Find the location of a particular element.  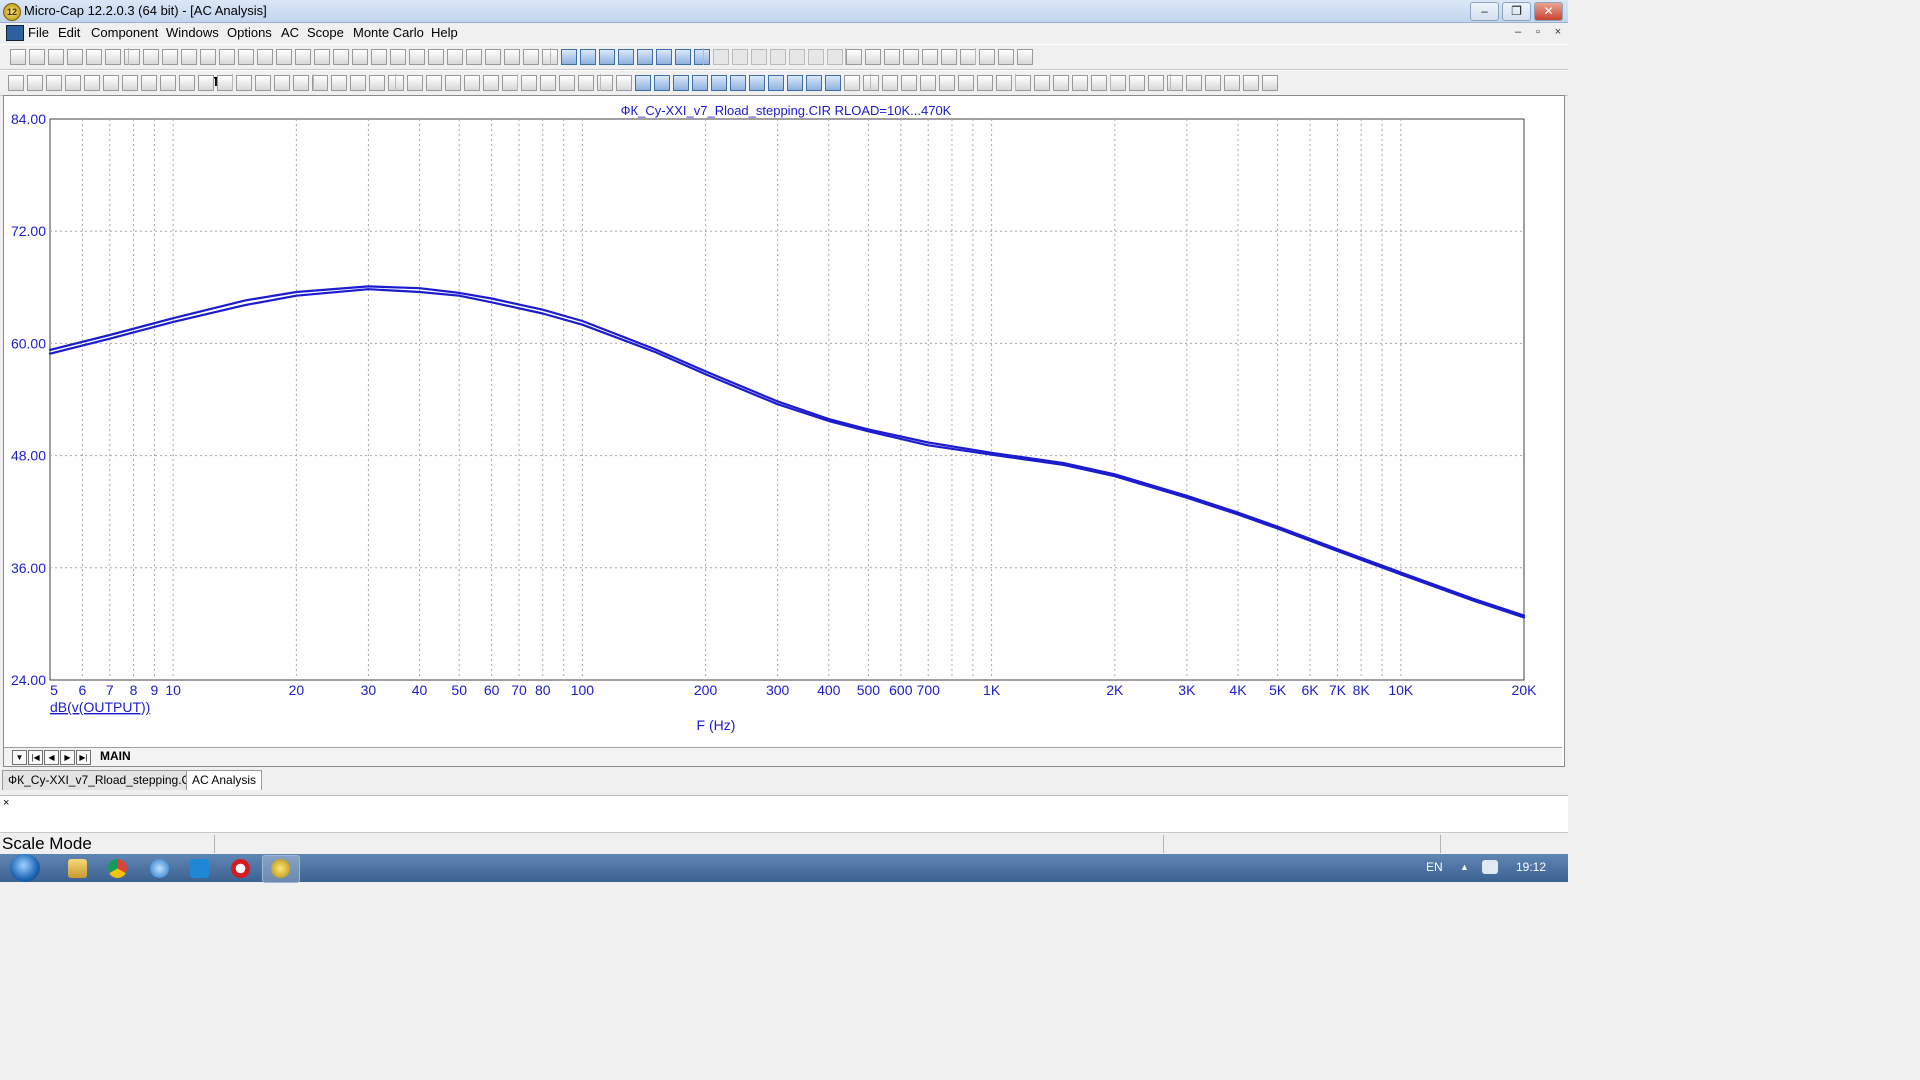

close-button: ✕ is located at coordinates (1548, 11).